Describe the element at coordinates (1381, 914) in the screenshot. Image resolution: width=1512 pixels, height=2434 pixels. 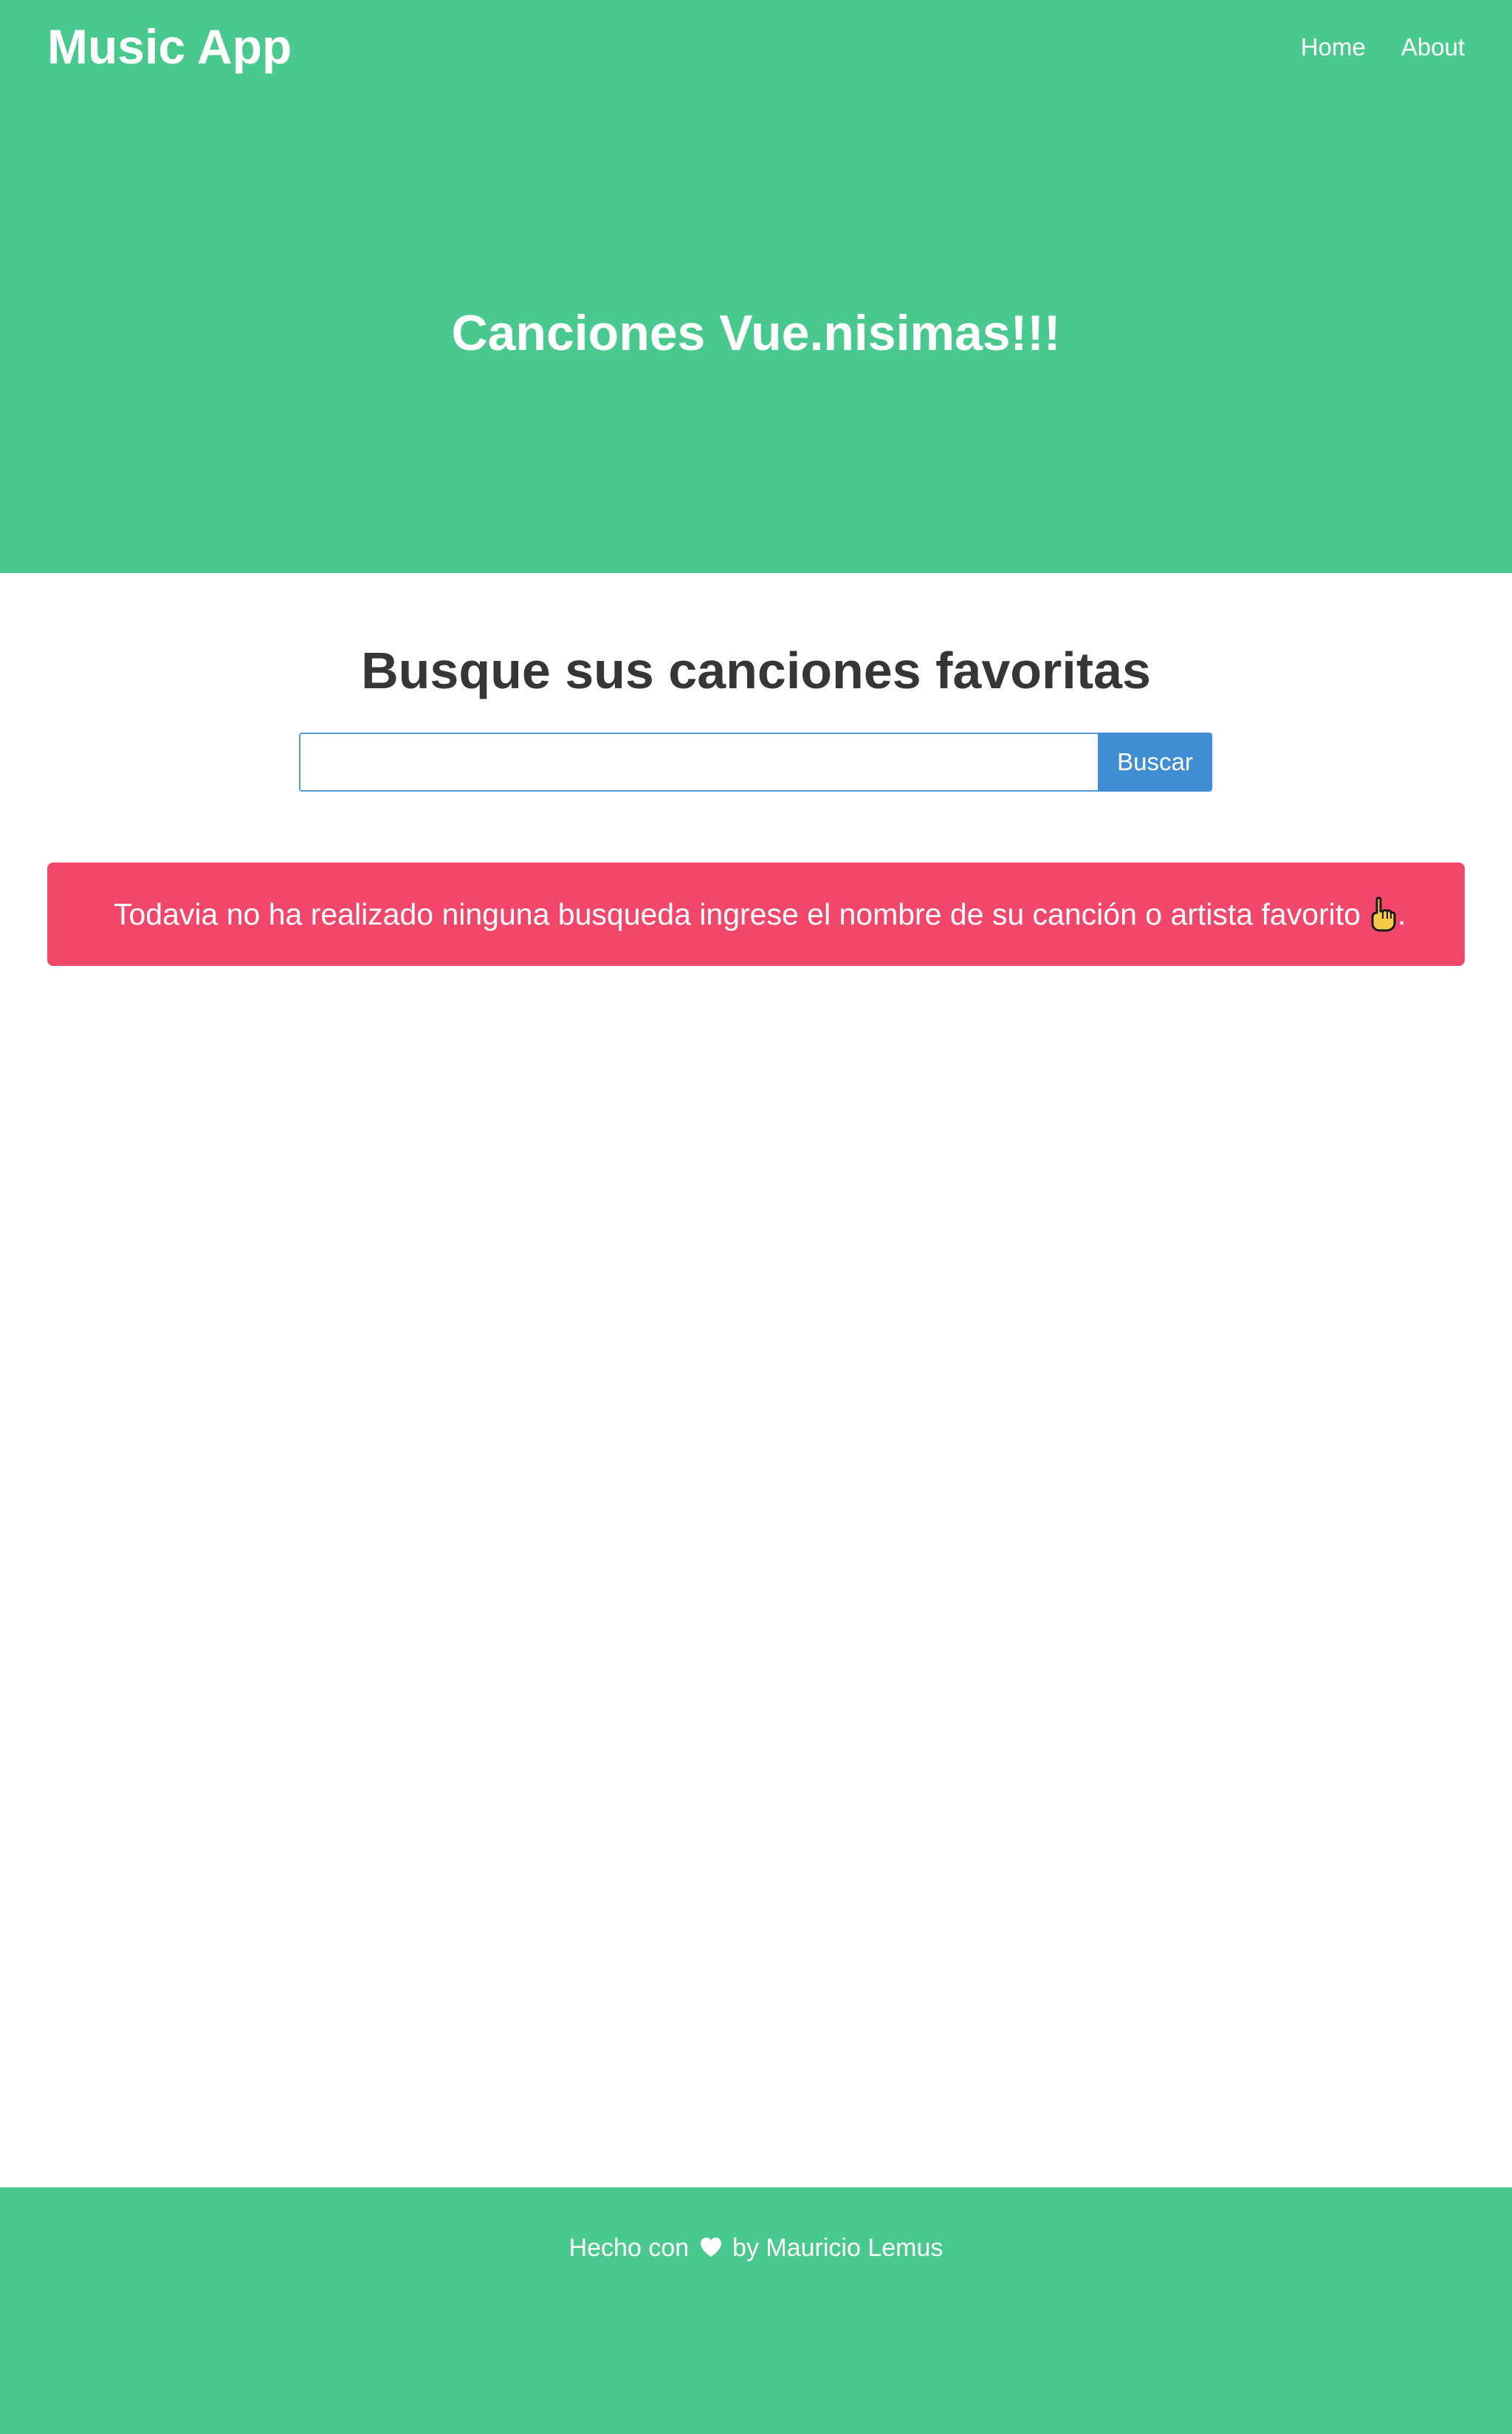
I see `pointing-up-icon` at that location.